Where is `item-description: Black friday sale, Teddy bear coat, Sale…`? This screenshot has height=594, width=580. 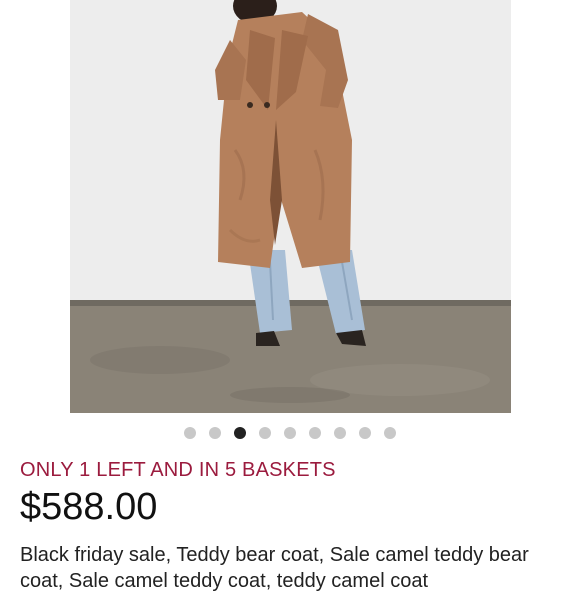 item-description: Black friday sale, Teddy bear coat, Sale… is located at coordinates (274, 568).